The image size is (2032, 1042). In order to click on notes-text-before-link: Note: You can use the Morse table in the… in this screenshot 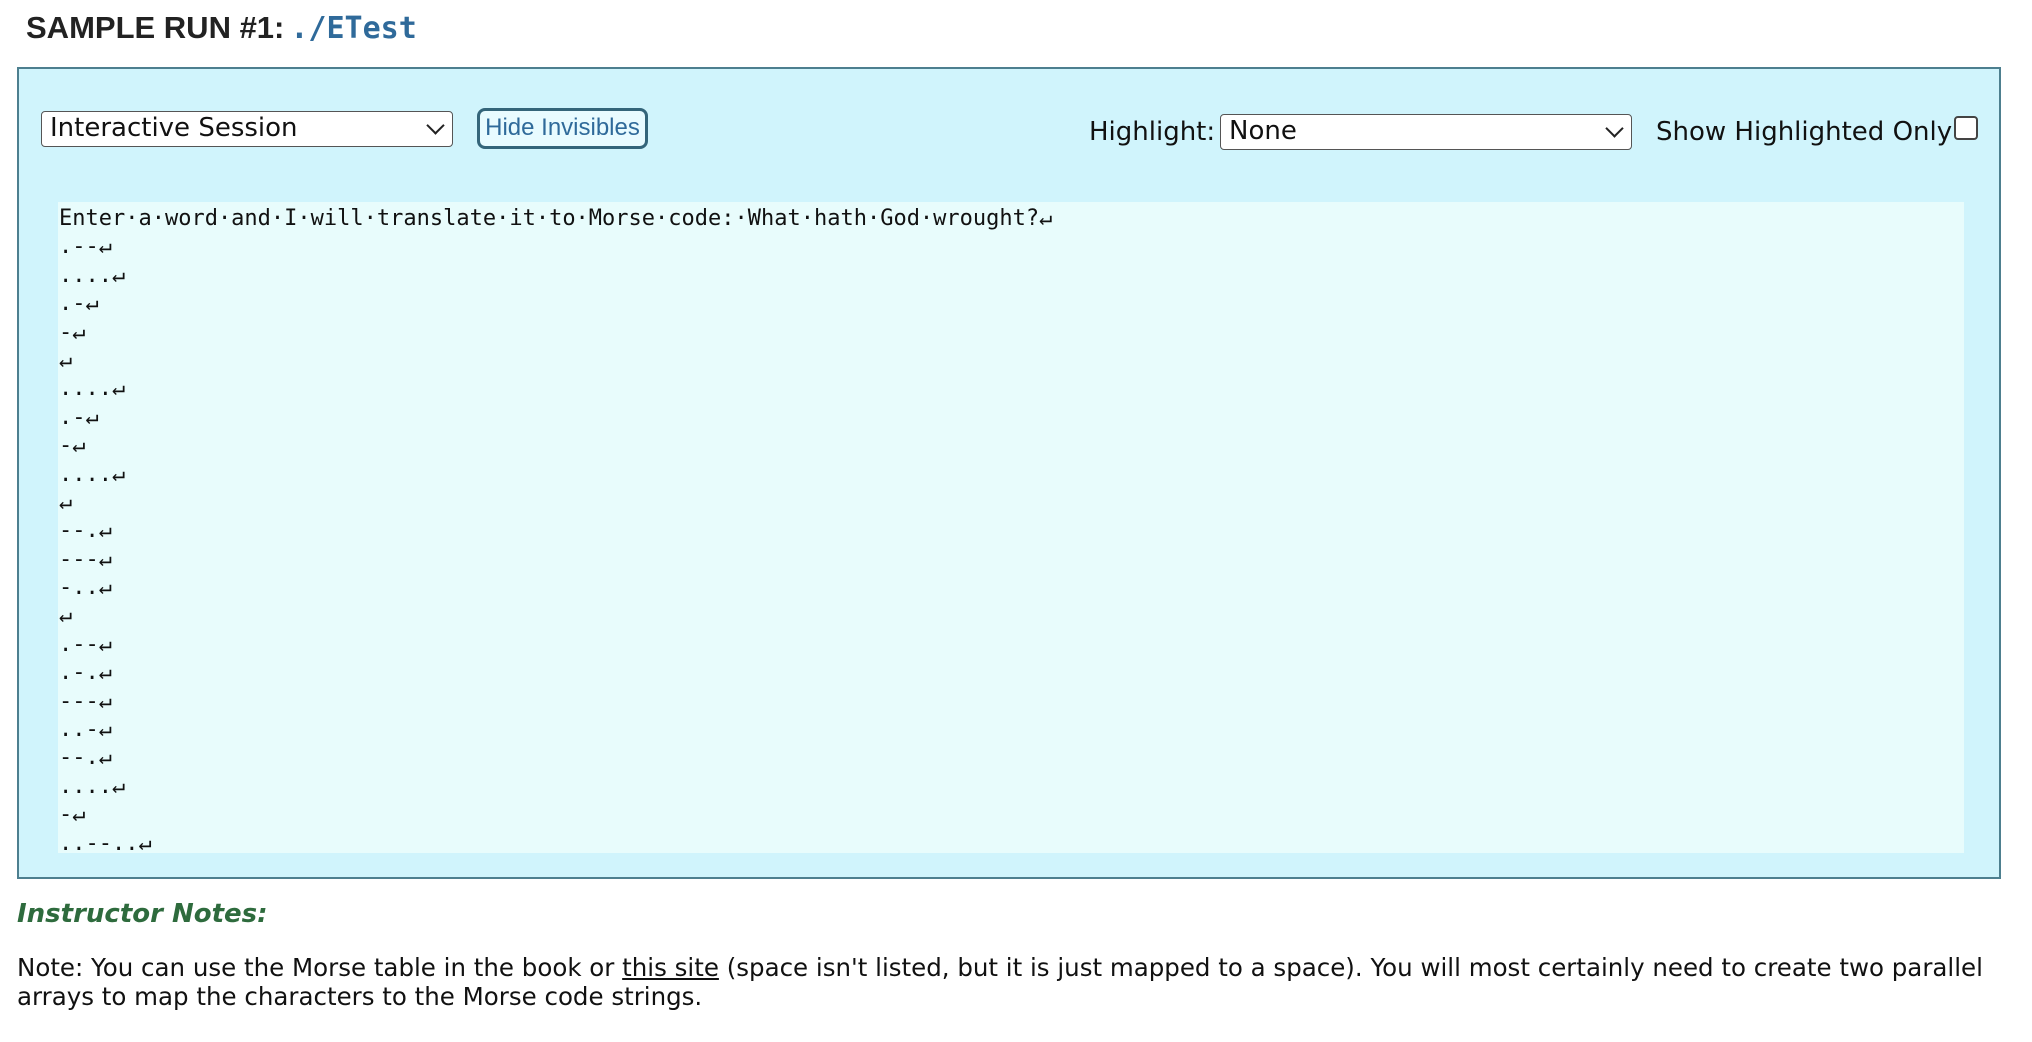, I will do `click(320, 967)`.